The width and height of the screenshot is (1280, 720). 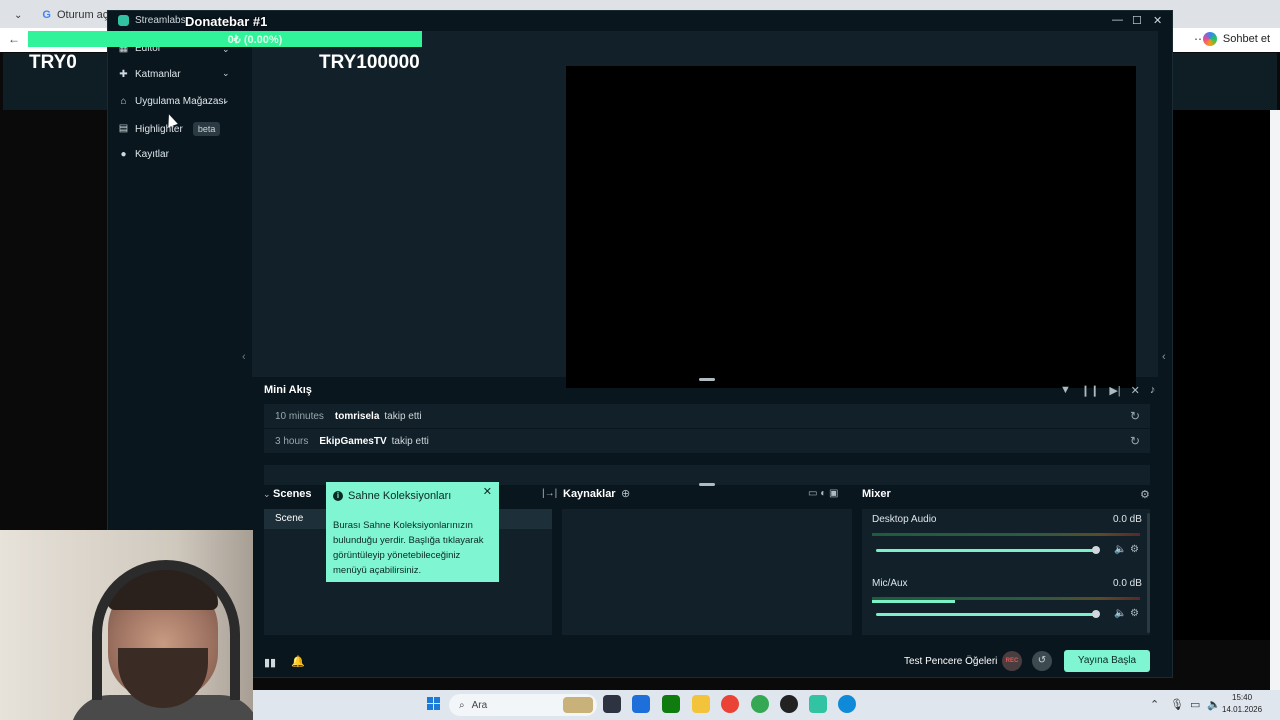 I want to click on google-icon: G, so click(x=46, y=15).